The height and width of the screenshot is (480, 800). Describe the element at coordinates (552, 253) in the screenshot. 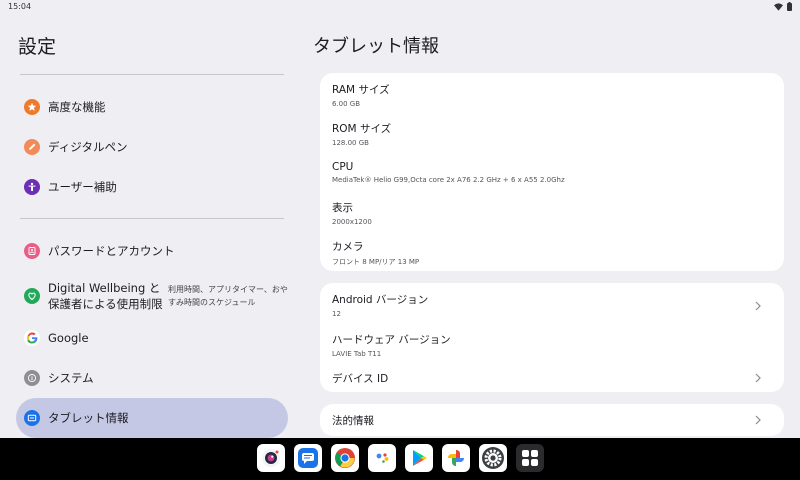

I see `camera-row: カメラ フロント 8 MP/リア 13 MP` at that location.